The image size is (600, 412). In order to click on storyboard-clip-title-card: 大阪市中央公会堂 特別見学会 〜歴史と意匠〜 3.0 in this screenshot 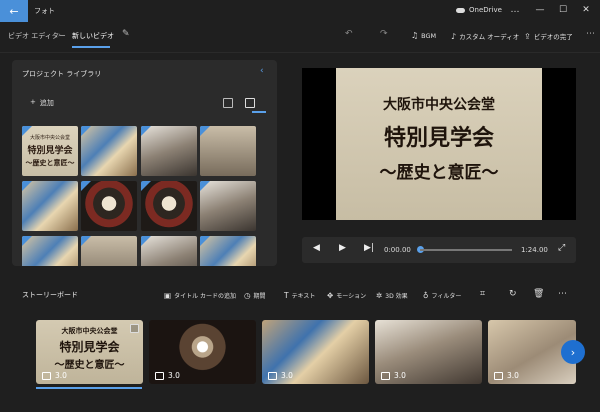, I will do `click(89, 352)`.